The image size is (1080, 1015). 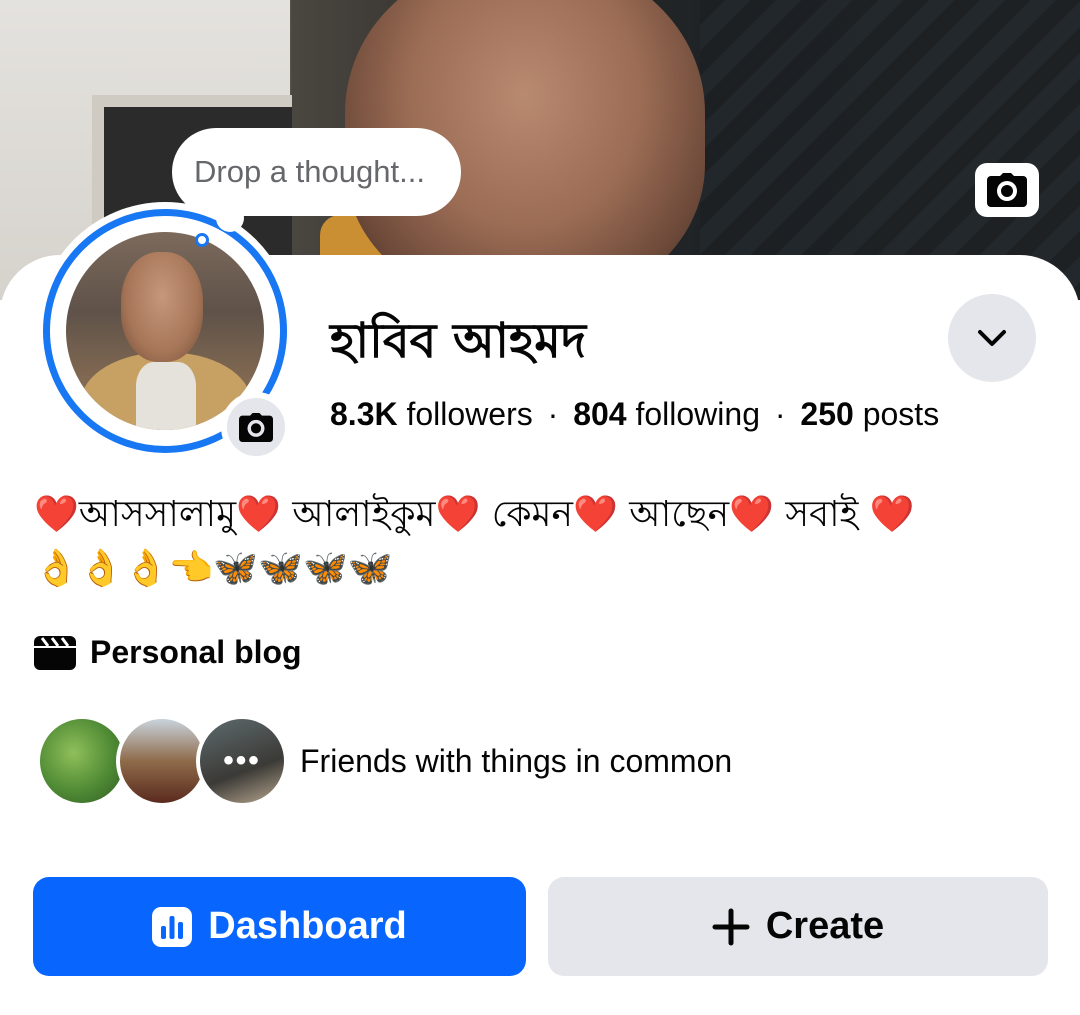 I want to click on edit-cover-photo-button, so click(x=1007, y=190).